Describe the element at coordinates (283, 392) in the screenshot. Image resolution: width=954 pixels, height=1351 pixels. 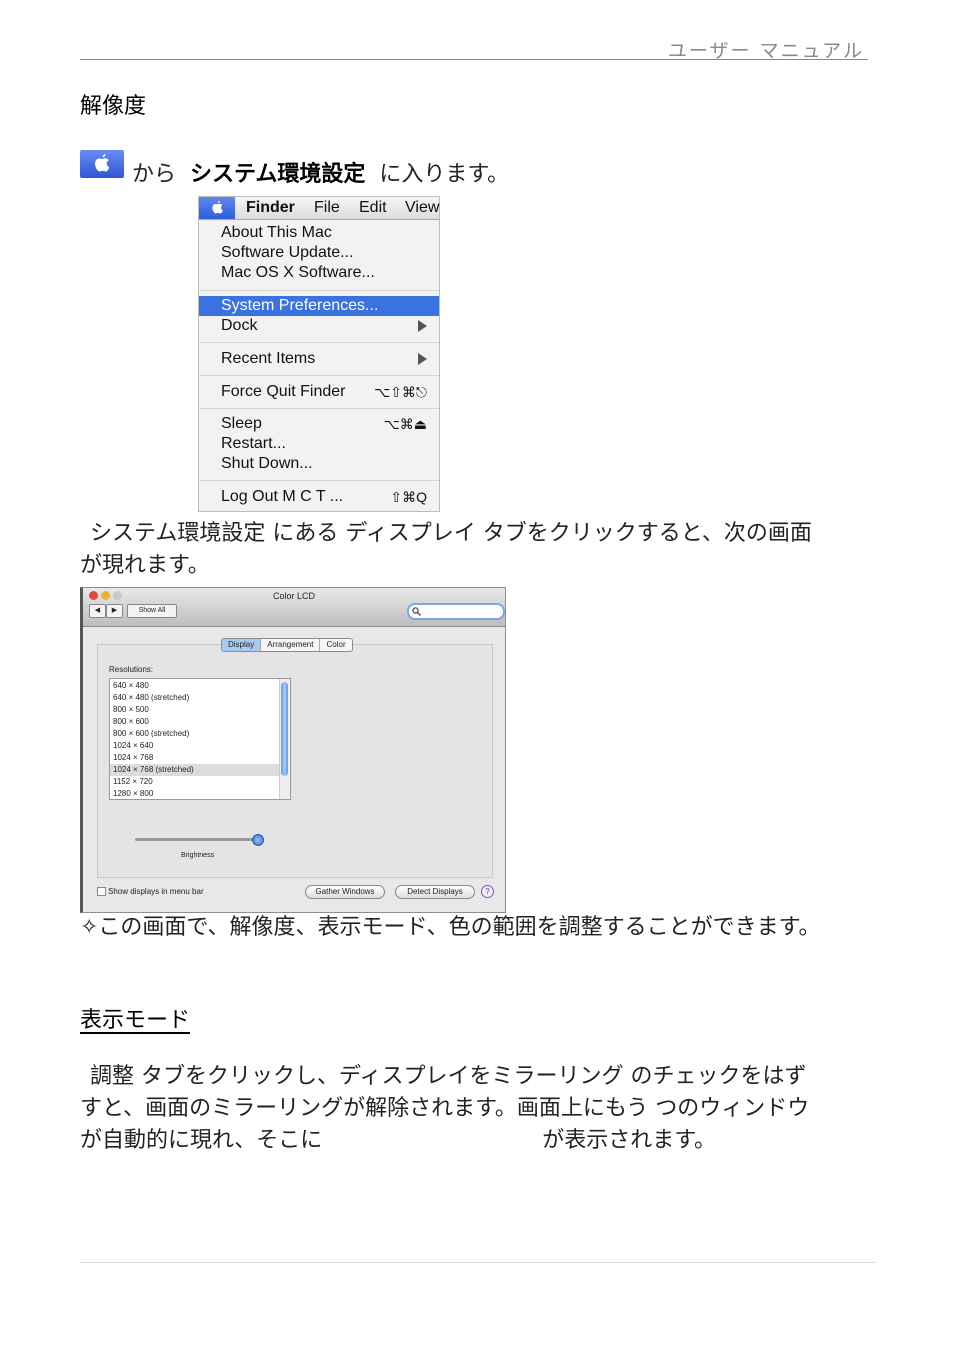
I see `menu-item-force-quit: Force Quit Finder` at that location.